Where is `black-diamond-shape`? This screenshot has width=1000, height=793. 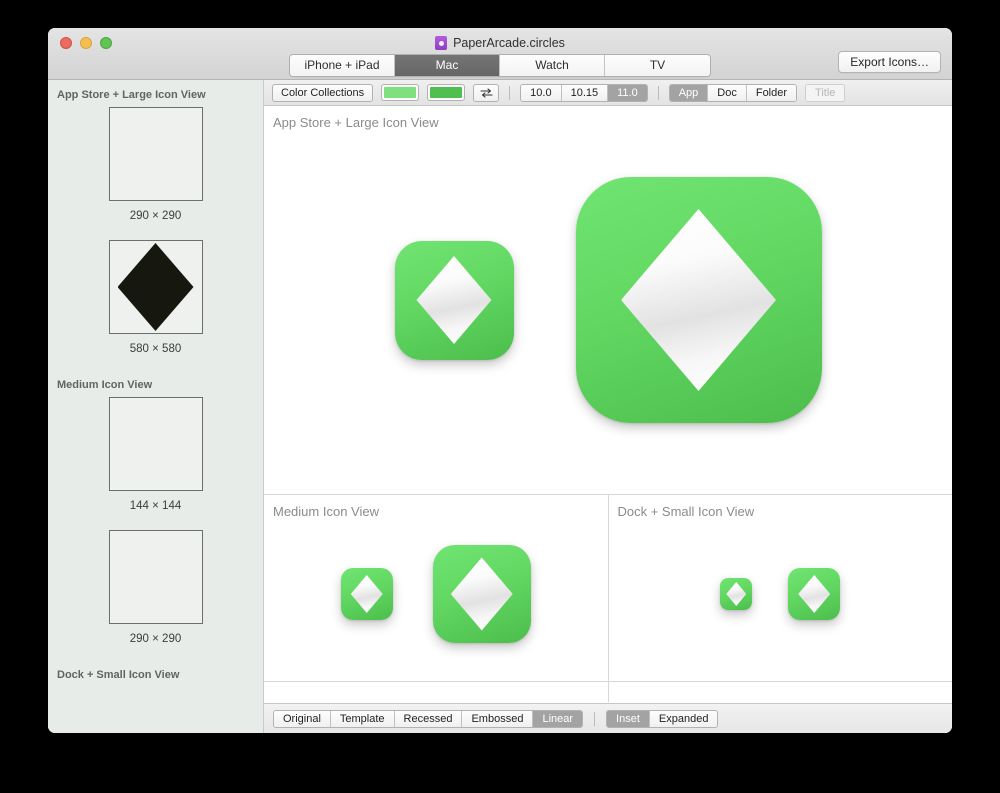 black-diamond-shape is located at coordinates (155, 287).